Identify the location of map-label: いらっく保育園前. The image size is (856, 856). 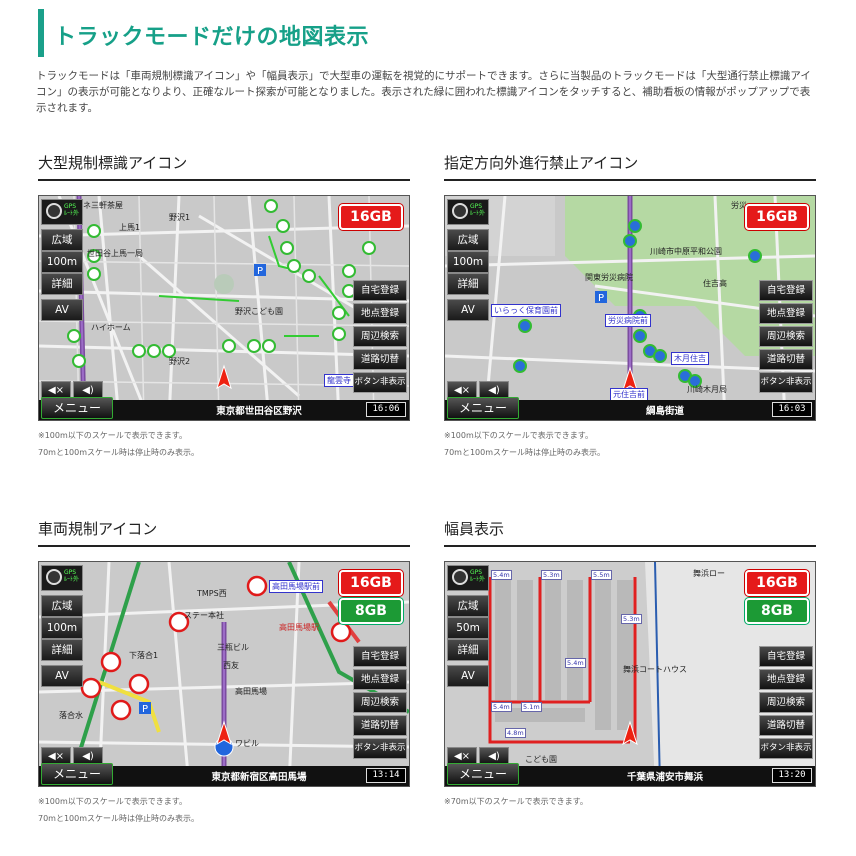
(526, 310).